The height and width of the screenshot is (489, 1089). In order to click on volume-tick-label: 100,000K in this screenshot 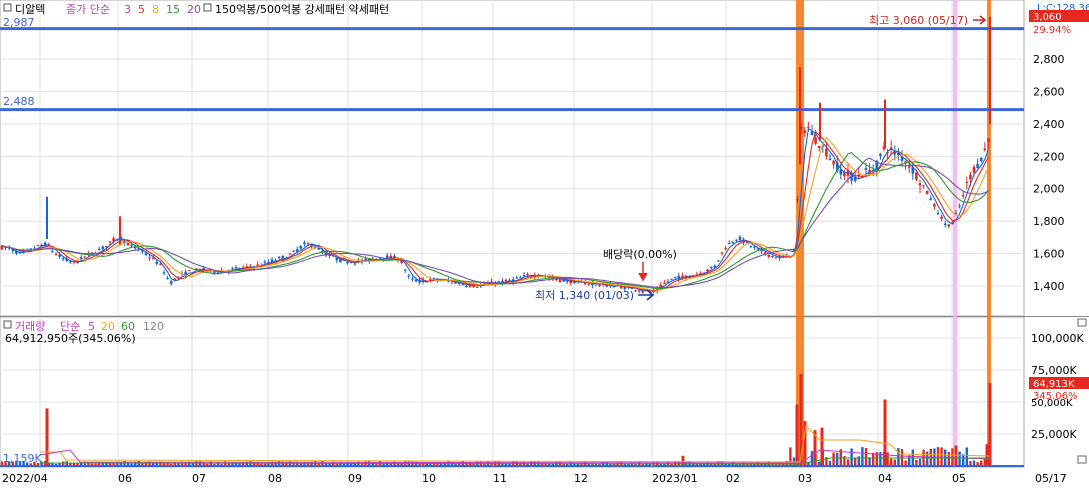, I will do `click(1057, 338)`.